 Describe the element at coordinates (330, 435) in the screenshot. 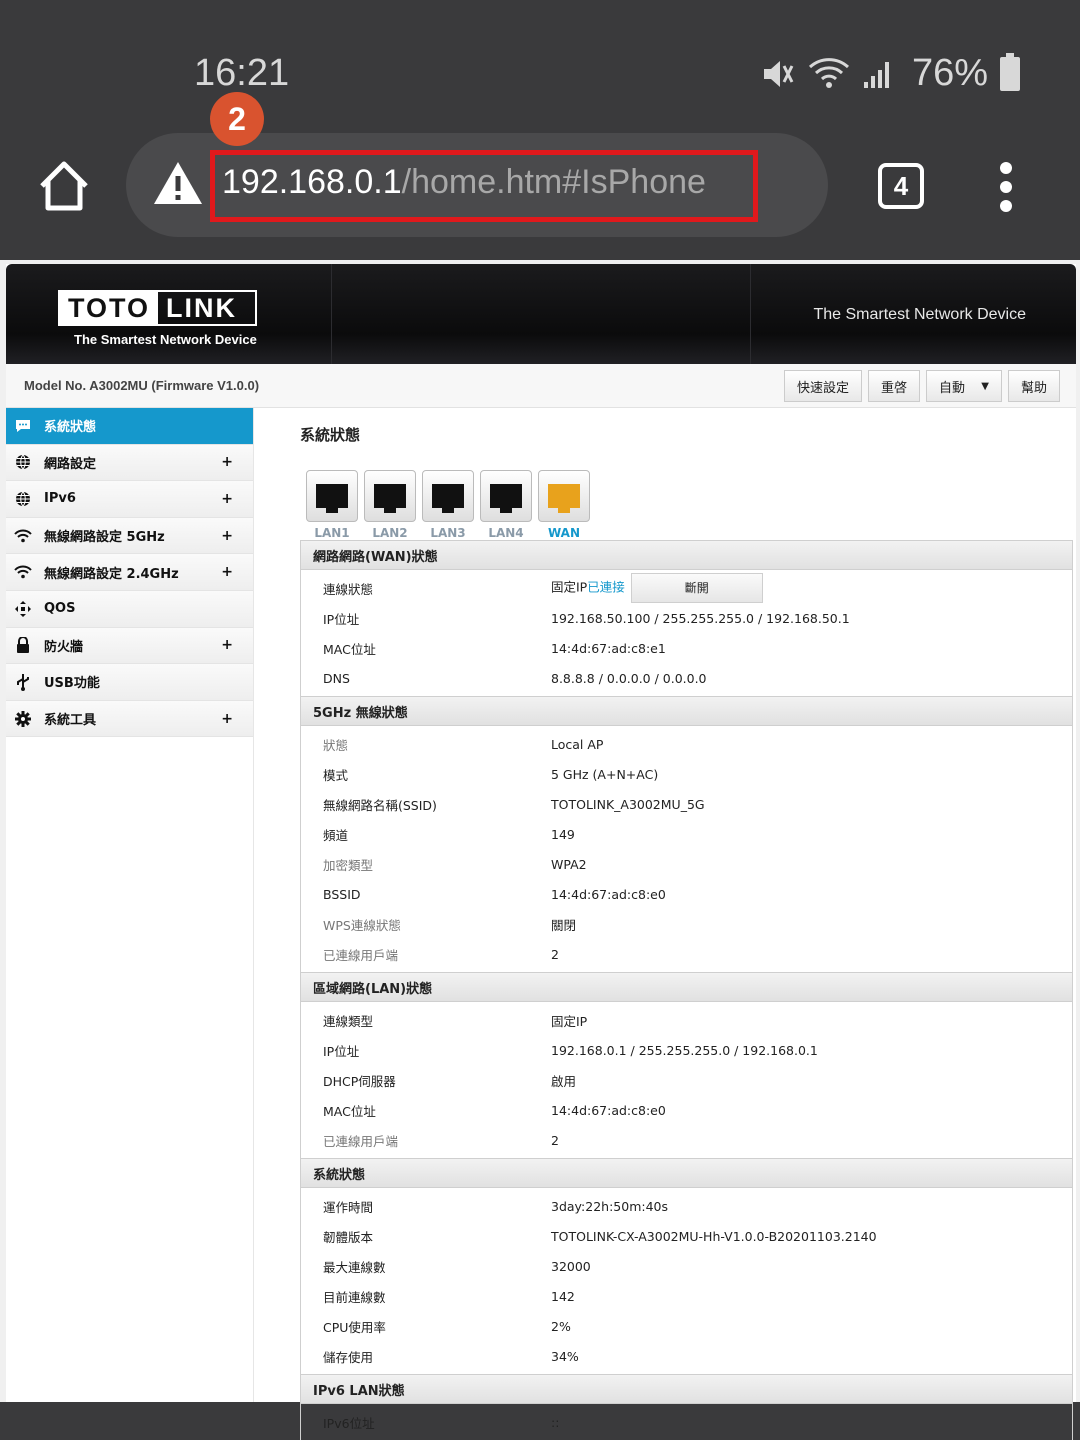

I see `page-title: 系統狀態` at that location.